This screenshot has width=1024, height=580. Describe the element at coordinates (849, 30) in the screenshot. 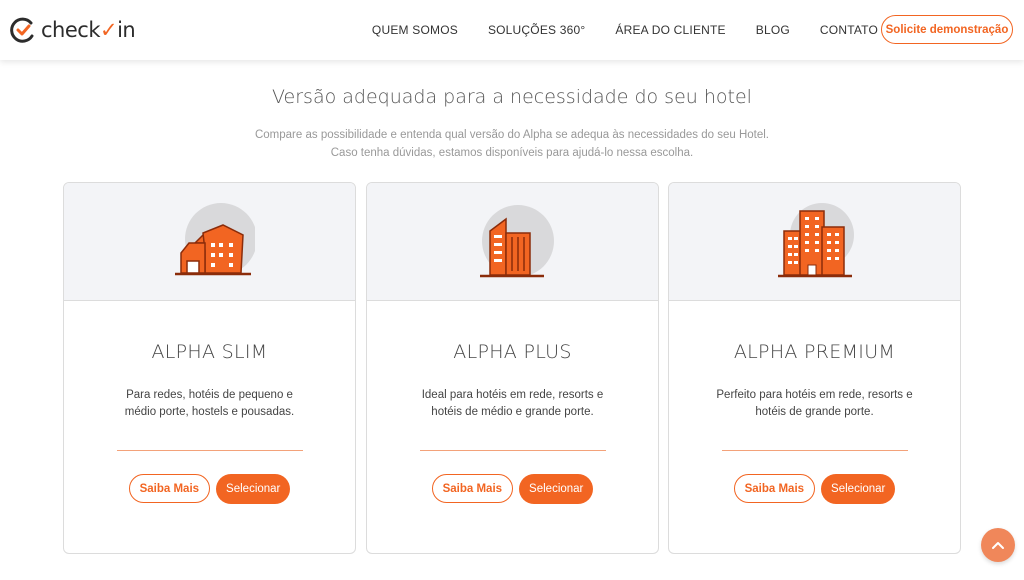

I see `nav-contato: CONTATO` at that location.